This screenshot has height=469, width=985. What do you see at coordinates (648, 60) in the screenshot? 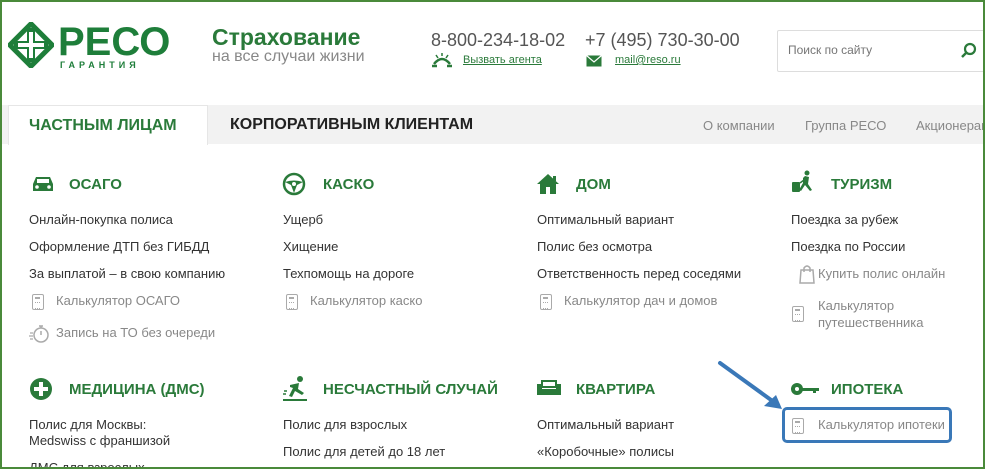
I see `email-link: mail@reso.ru` at bounding box center [648, 60].